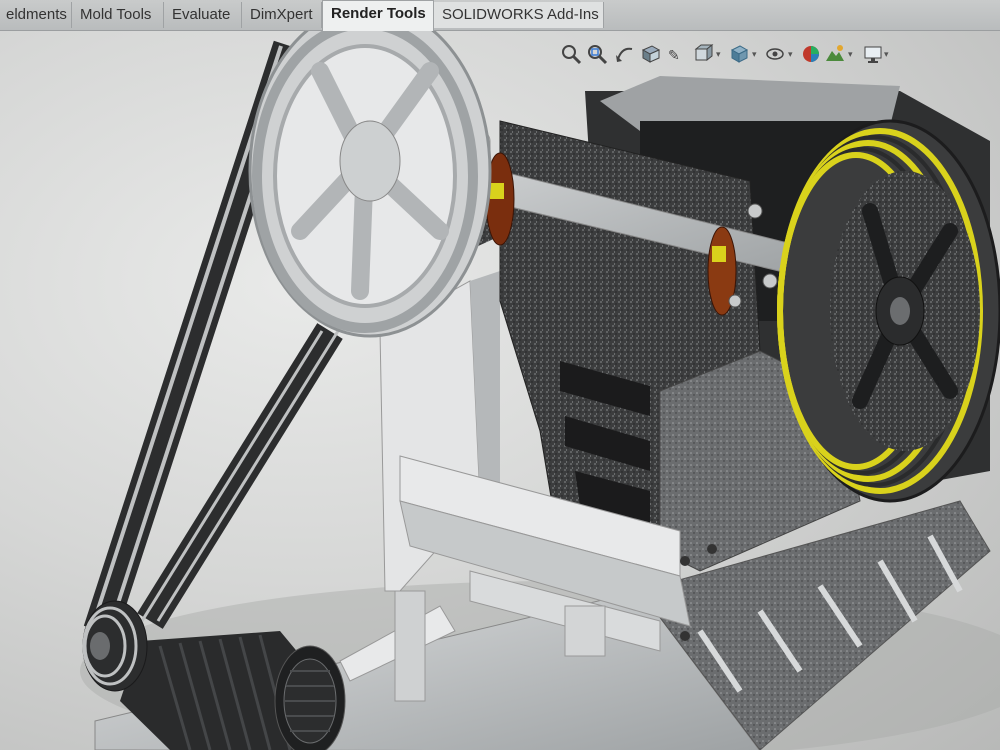 The height and width of the screenshot is (750, 1000). Describe the element at coordinates (888, 311) in the screenshot. I see `flywheel-right` at that location.